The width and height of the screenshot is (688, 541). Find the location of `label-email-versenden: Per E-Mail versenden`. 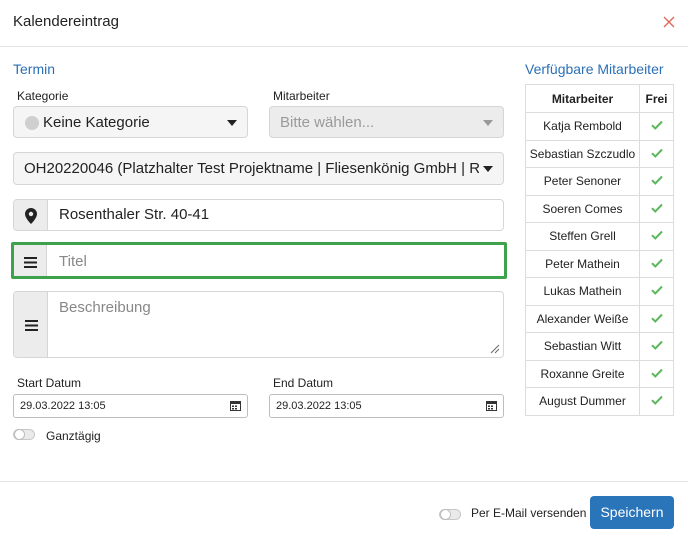

label-email-versenden: Per E-Mail versenden is located at coordinates (529, 513).